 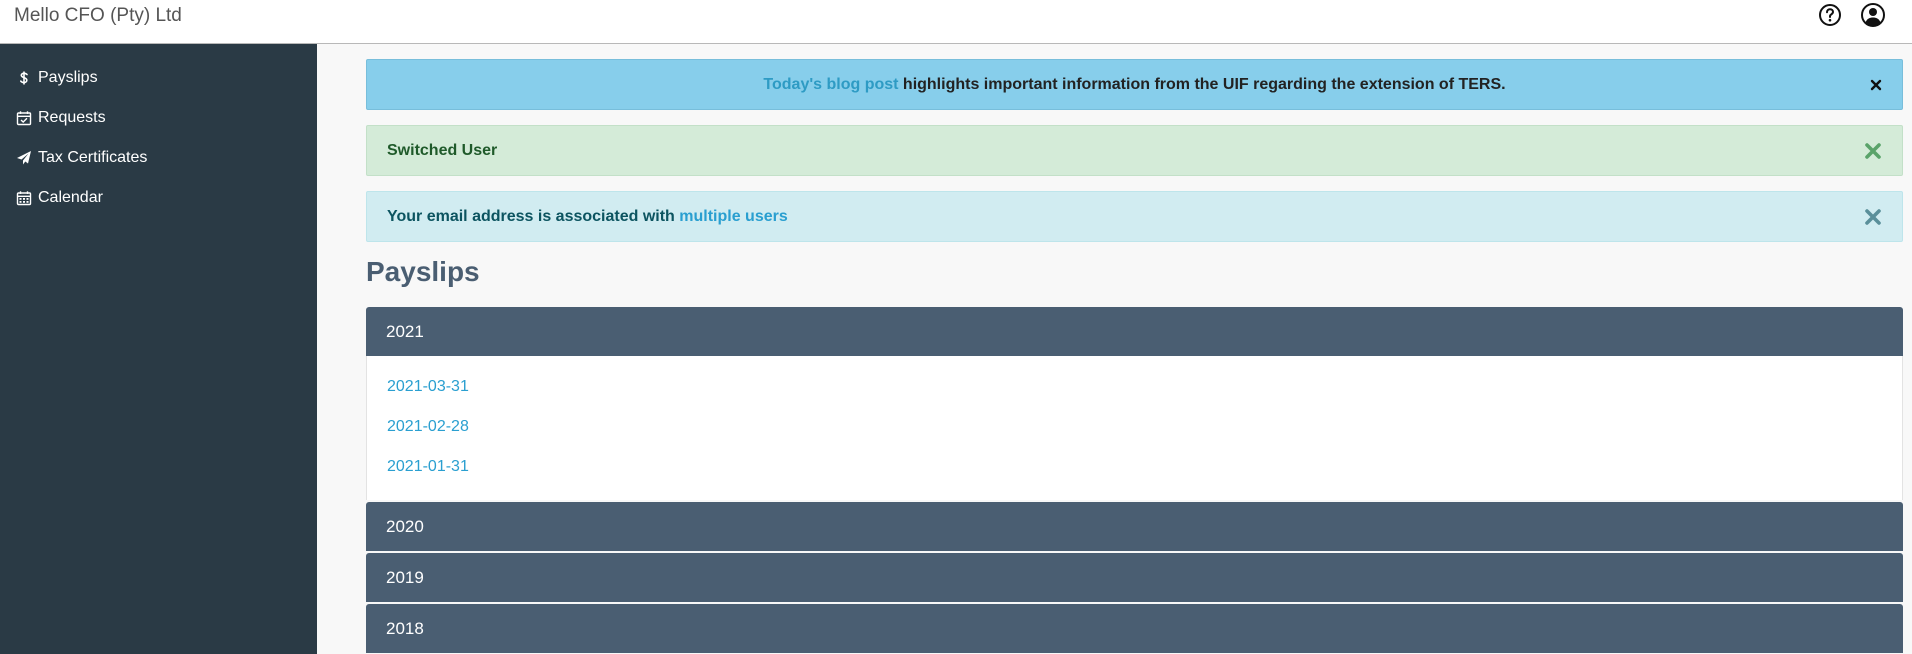 I want to click on top-bar: Mello CFO (Pty) Ltd, so click(x=956, y=22).